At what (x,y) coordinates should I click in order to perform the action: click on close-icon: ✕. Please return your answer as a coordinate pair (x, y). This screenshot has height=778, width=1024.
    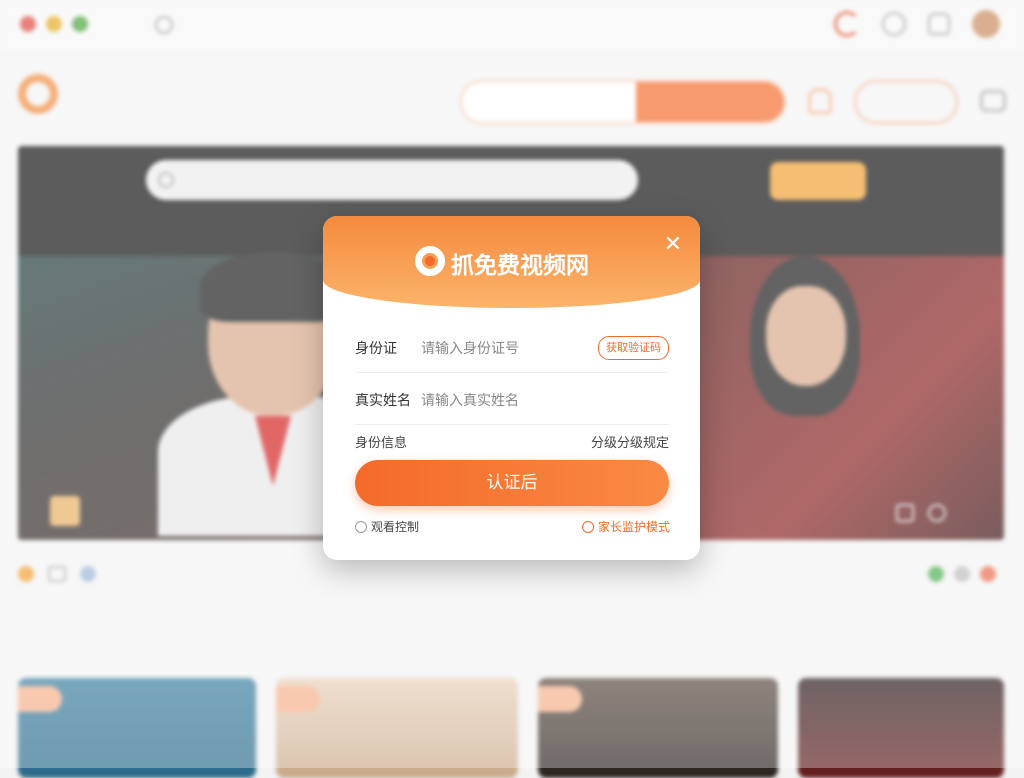
    Looking at the image, I should click on (673, 245).